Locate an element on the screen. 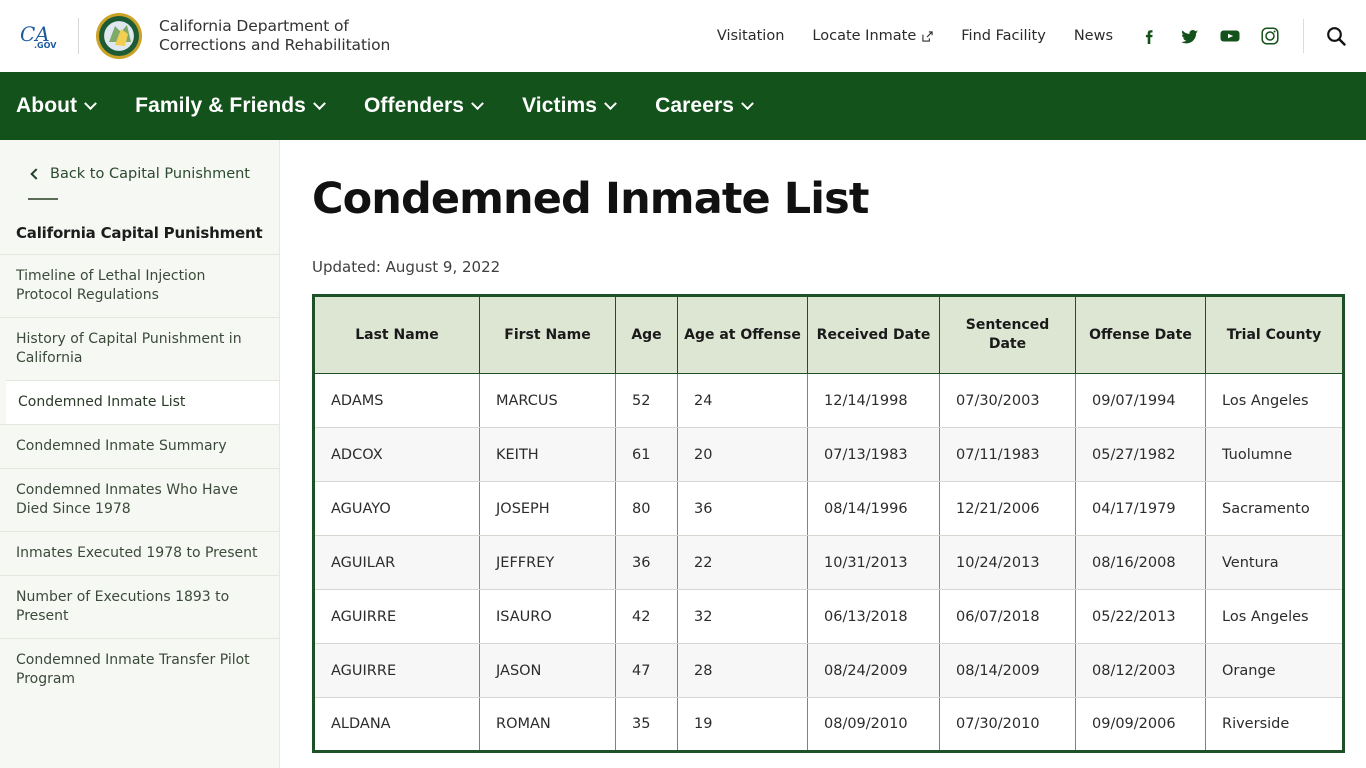  nav-visitation: Visitation is located at coordinates (751, 36).